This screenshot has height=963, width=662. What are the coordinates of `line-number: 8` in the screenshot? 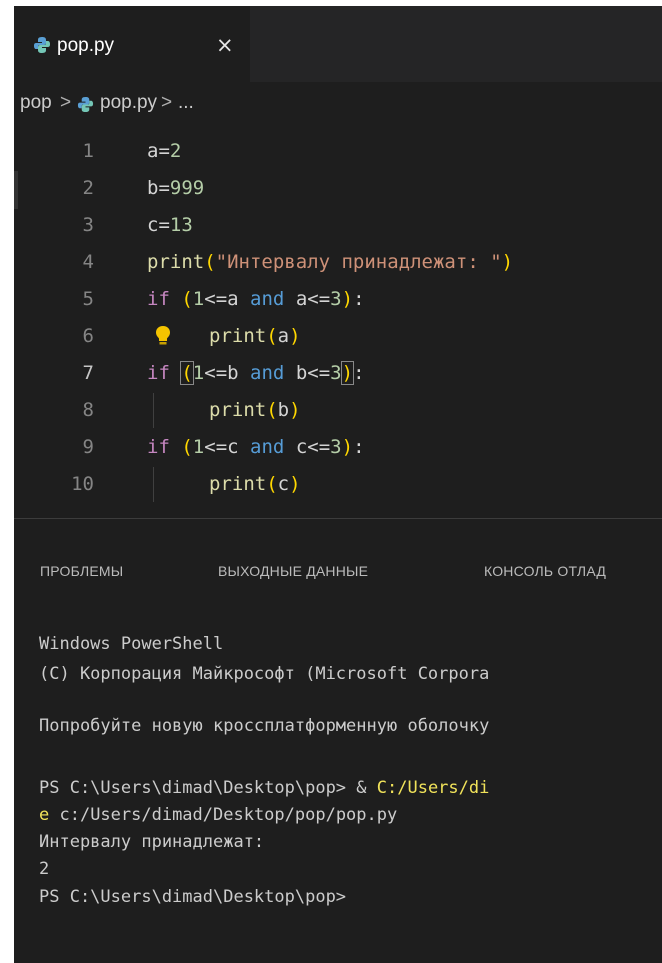 It's located at (88, 410).